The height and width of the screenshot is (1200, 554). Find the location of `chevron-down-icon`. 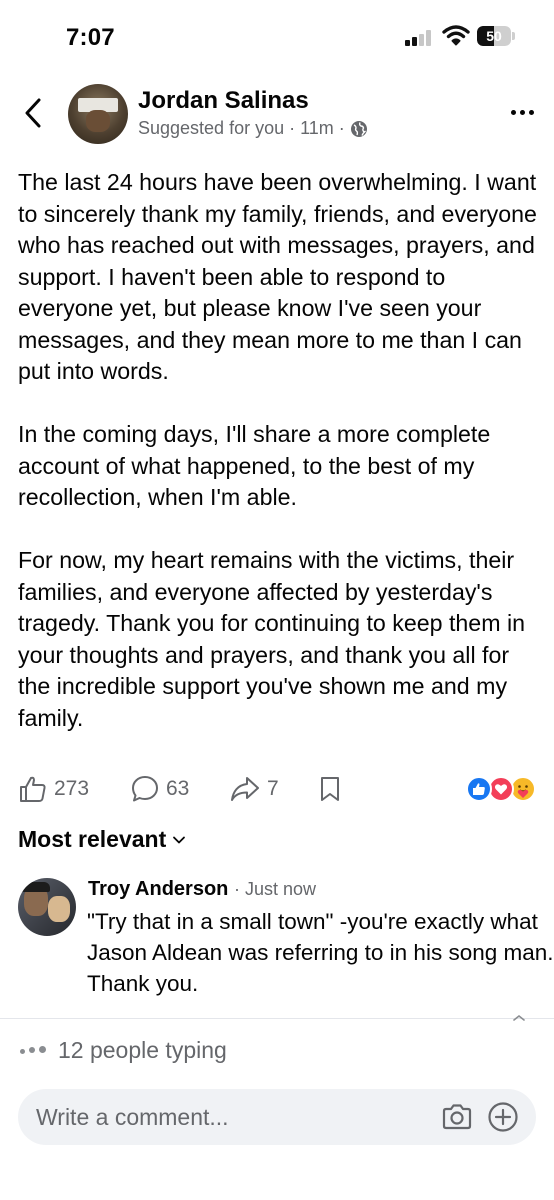

chevron-down-icon is located at coordinates (179, 839).